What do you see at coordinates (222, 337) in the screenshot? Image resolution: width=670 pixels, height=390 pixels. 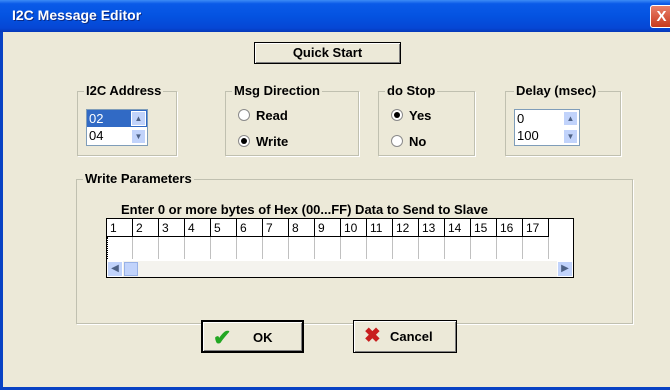 I see `check-icon: ✔` at bounding box center [222, 337].